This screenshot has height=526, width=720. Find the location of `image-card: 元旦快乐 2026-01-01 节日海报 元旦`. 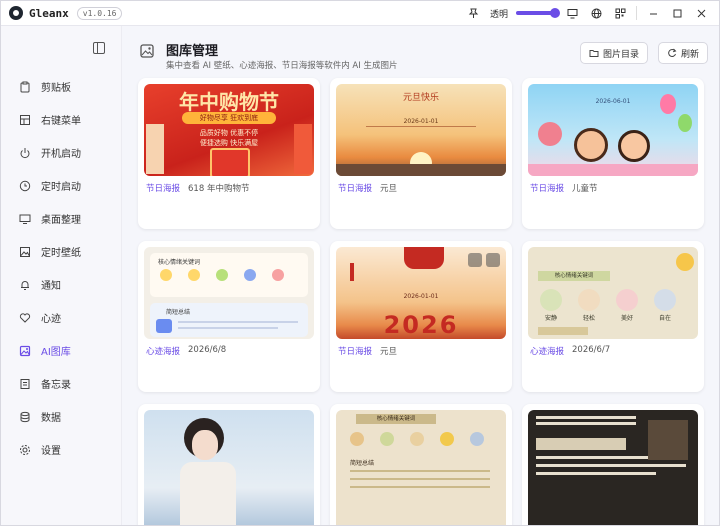

image-card: 元旦快乐 2026-01-01 节日海报 元旦 is located at coordinates (421, 153).